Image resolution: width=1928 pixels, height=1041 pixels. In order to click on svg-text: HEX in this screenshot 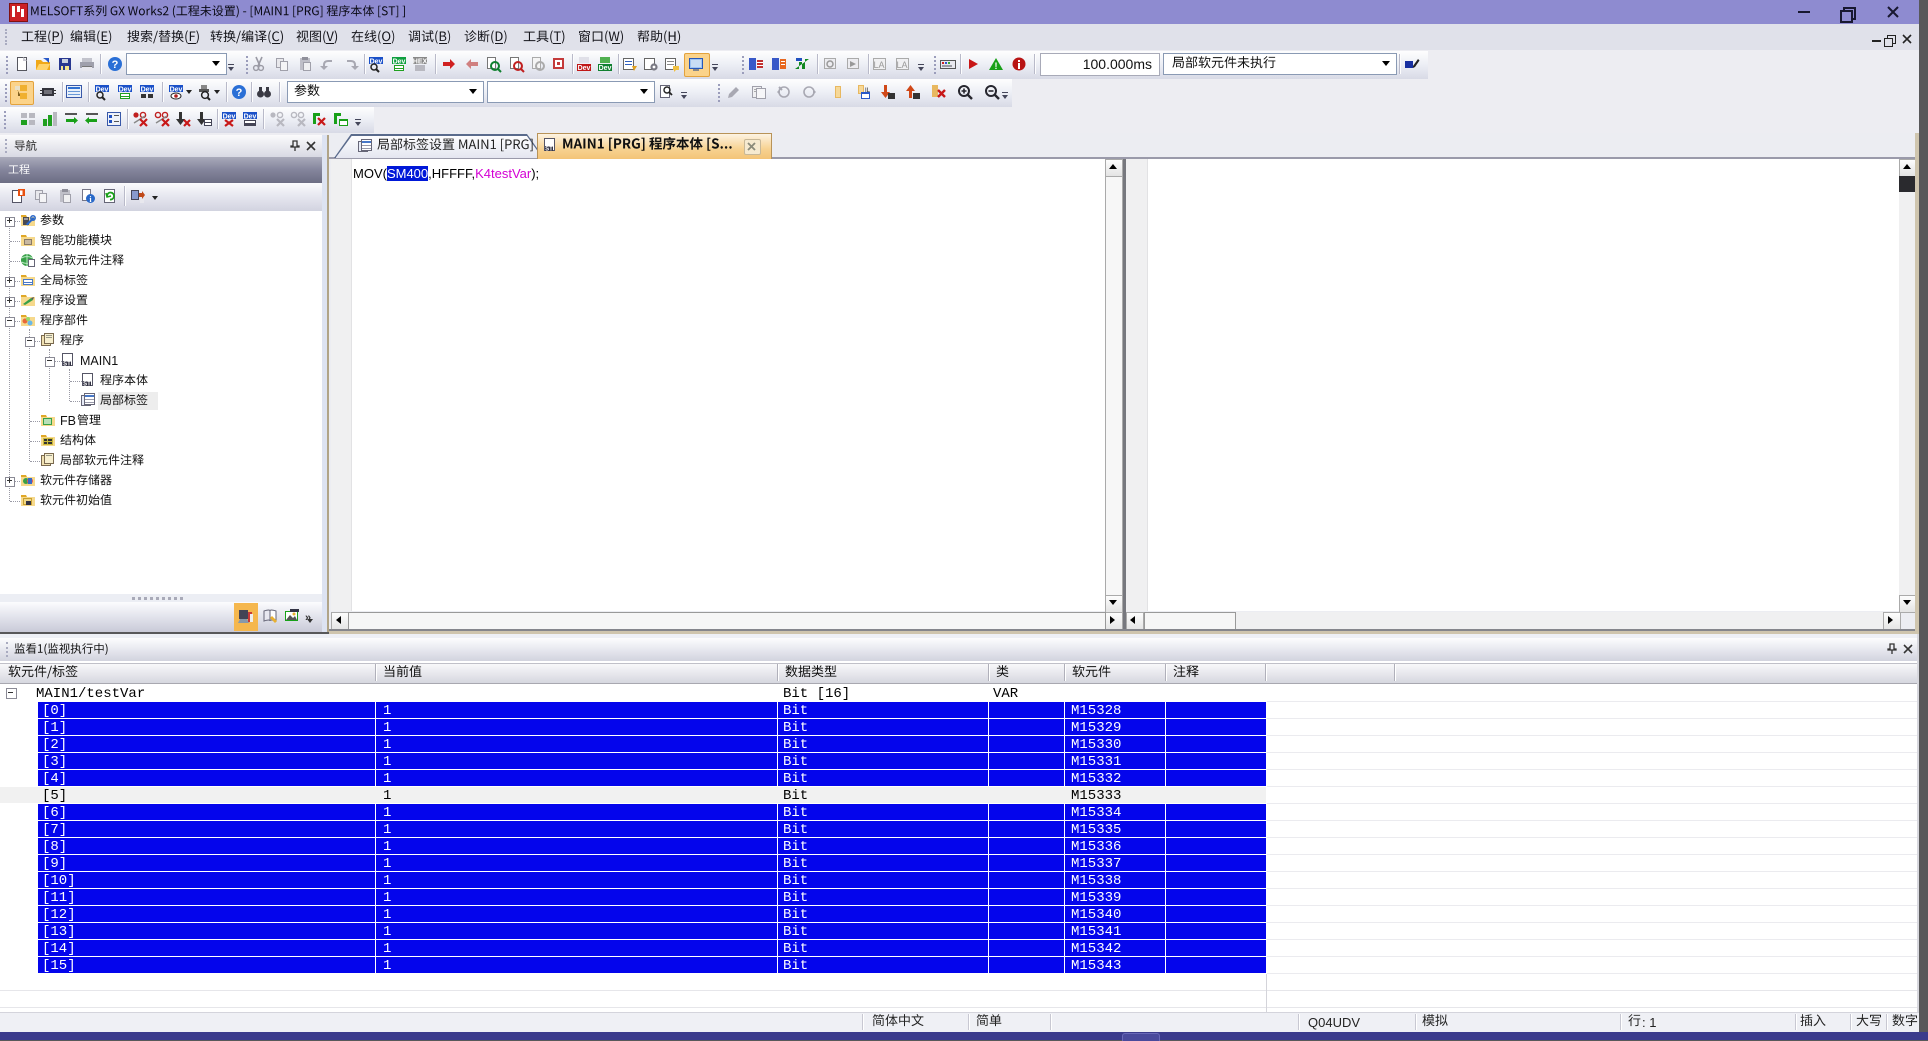, I will do `click(420, 62)`.